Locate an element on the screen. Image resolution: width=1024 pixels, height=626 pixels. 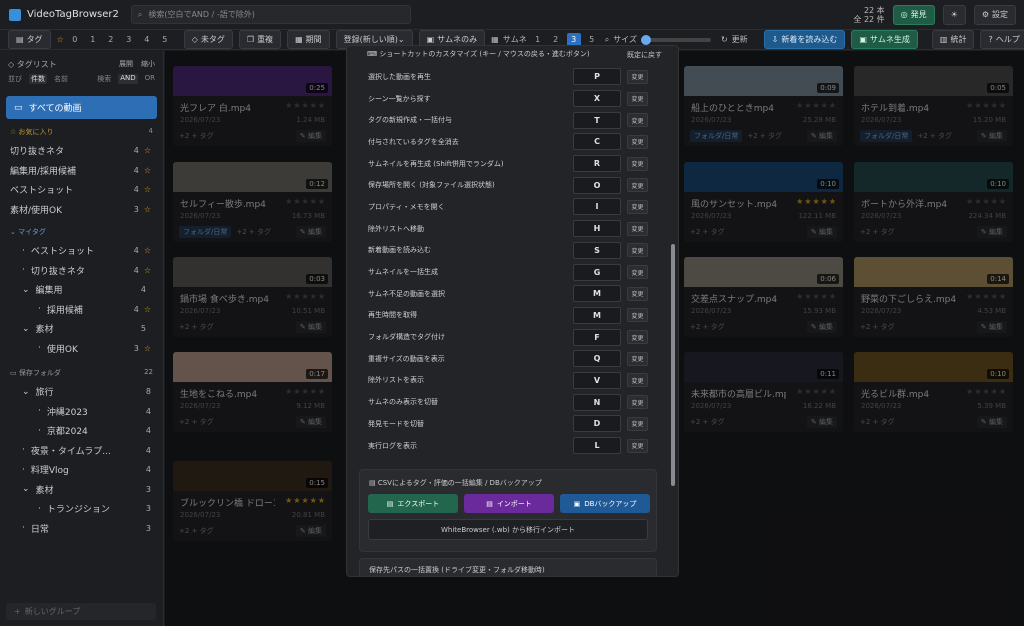
rating-5: 5 is located at coordinates (165, 40).